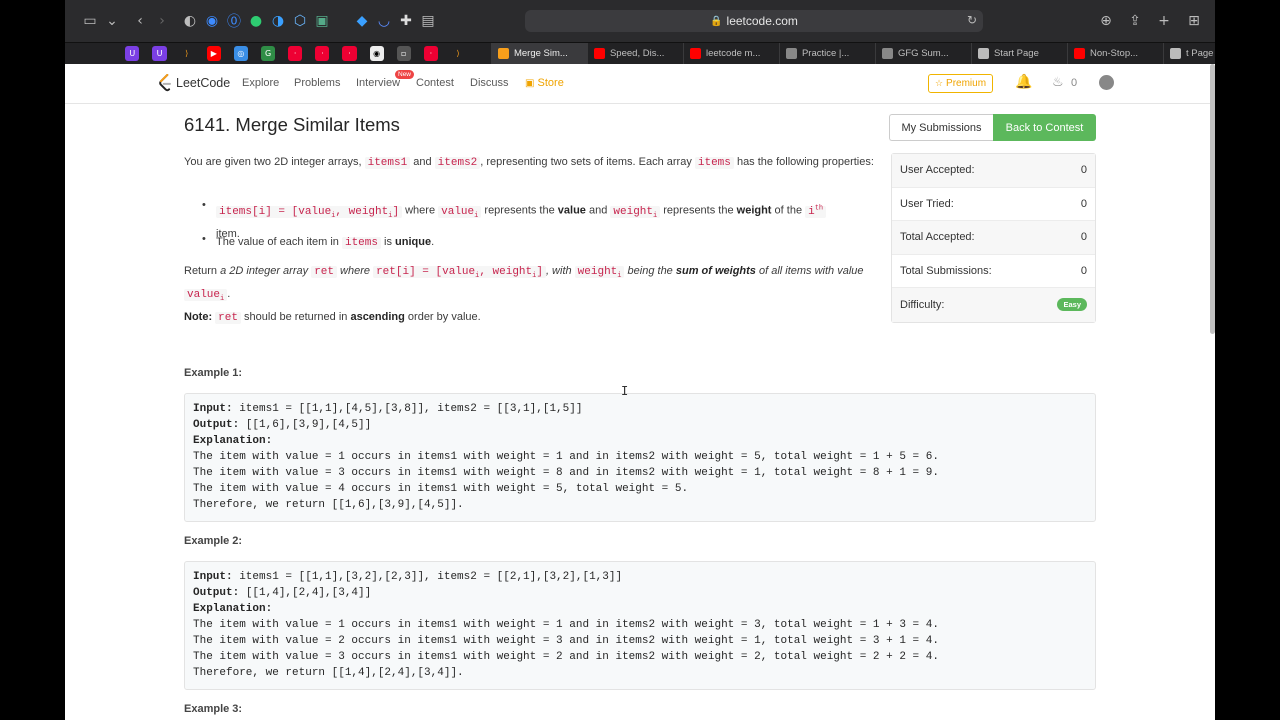 This screenshot has width=1280, height=720. What do you see at coordinates (714, 163) in the screenshot?
I see `code-items: items` at bounding box center [714, 163].